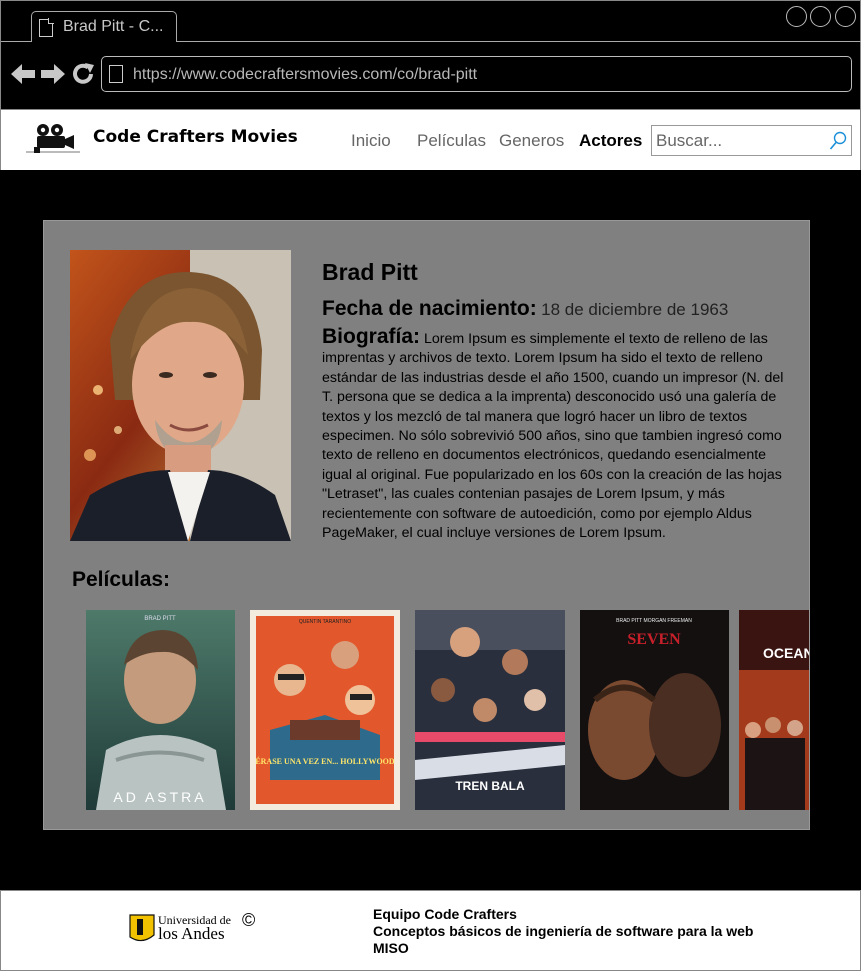  I want to click on nav-peliculas: Películas, so click(451, 141).